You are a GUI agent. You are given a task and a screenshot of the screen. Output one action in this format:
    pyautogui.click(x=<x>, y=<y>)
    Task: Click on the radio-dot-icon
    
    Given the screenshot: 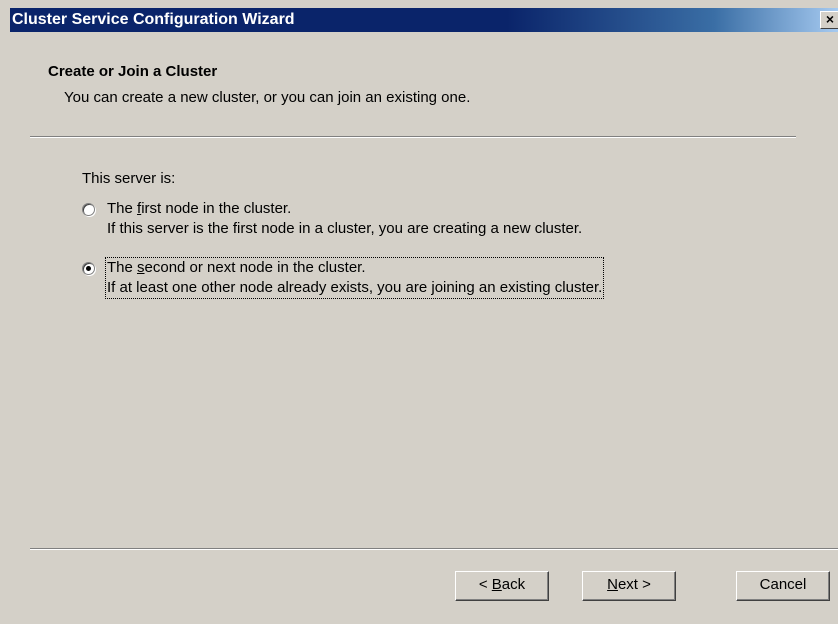 What is the action you would take?
    pyautogui.click(x=88, y=268)
    